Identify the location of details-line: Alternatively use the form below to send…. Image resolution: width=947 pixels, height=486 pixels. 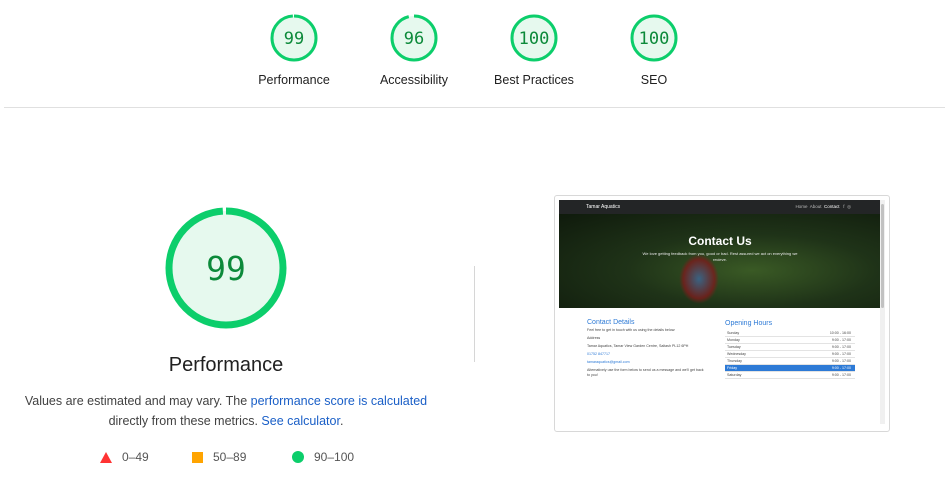
(645, 372).